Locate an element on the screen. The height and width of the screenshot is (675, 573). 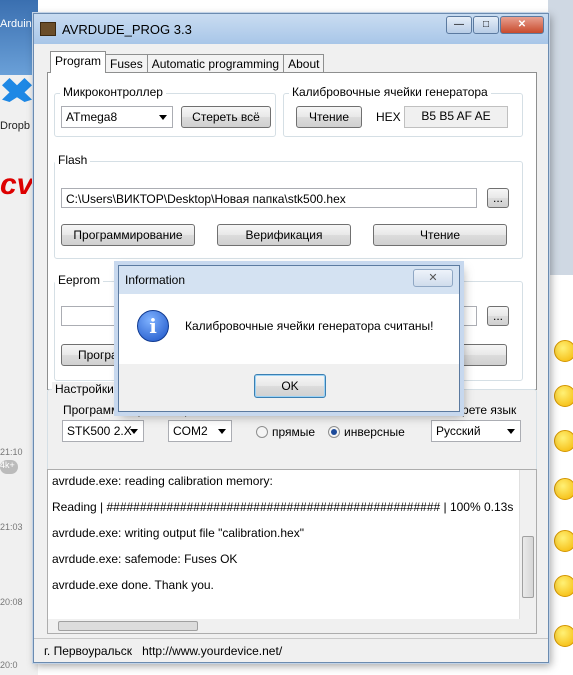
timestamp: 21:10 is located at coordinates (11, 452).